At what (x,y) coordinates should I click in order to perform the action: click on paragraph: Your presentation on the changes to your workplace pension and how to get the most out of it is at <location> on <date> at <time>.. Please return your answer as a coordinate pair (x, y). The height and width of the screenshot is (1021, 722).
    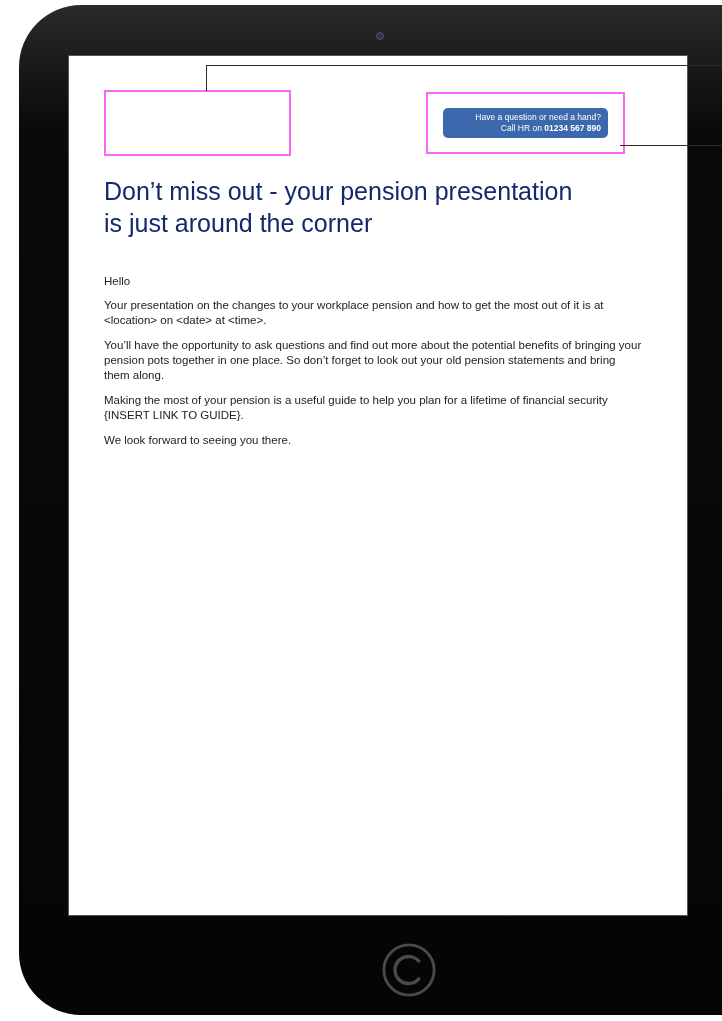
    Looking at the image, I should click on (354, 313).